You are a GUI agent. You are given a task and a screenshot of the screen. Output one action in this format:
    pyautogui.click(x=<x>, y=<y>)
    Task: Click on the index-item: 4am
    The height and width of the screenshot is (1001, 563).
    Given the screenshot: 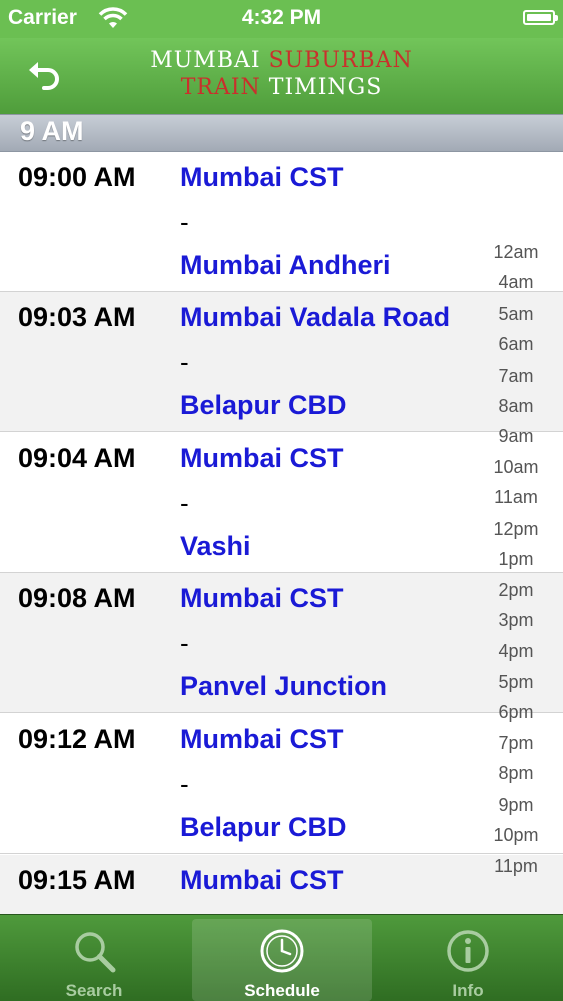 What is the action you would take?
    pyautogui.click(x=516, y=282)
    